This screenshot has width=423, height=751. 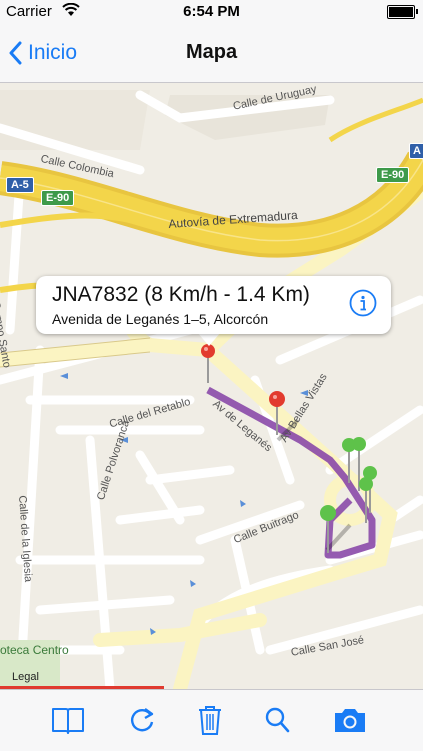 What do you see at coordinates (34, 650) in the screenshot?
I see `poi-label-biblioteca: oteca Centro` at bounding box center [34, 650].